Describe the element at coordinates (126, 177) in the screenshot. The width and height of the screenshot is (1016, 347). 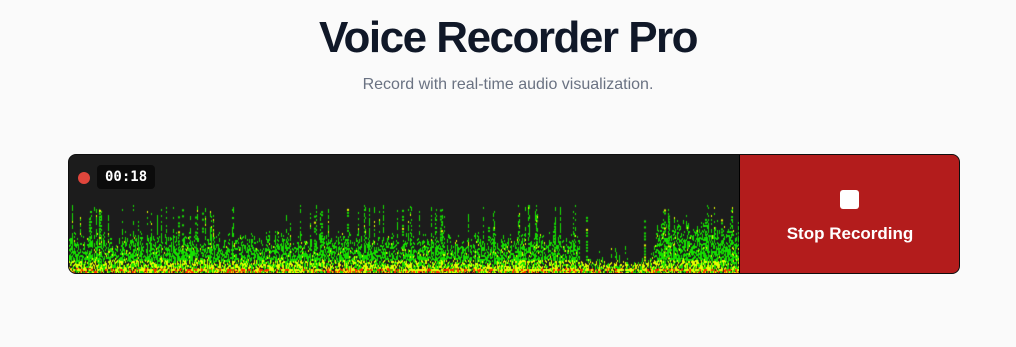
I see `recording-timer: 00:18` at that location.